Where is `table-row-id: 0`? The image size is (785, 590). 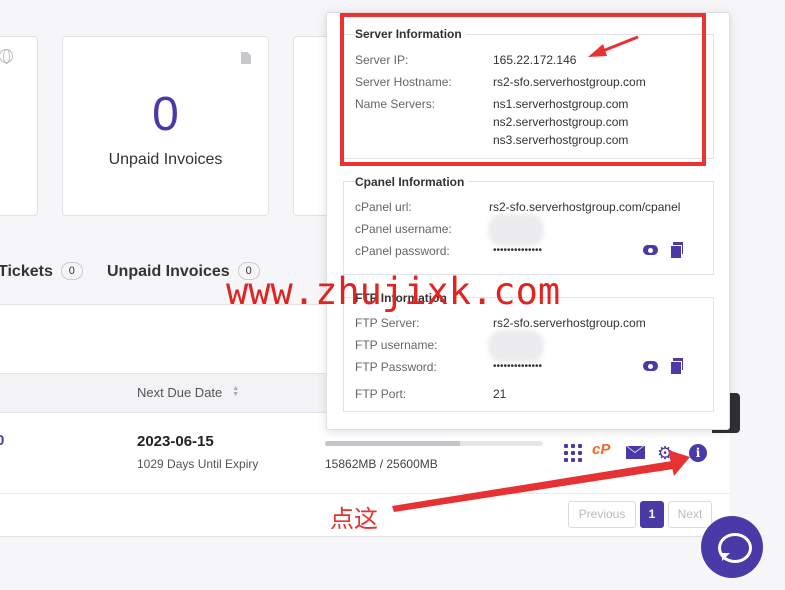 table-row-id: 0 is located at coordinates (2, 440).